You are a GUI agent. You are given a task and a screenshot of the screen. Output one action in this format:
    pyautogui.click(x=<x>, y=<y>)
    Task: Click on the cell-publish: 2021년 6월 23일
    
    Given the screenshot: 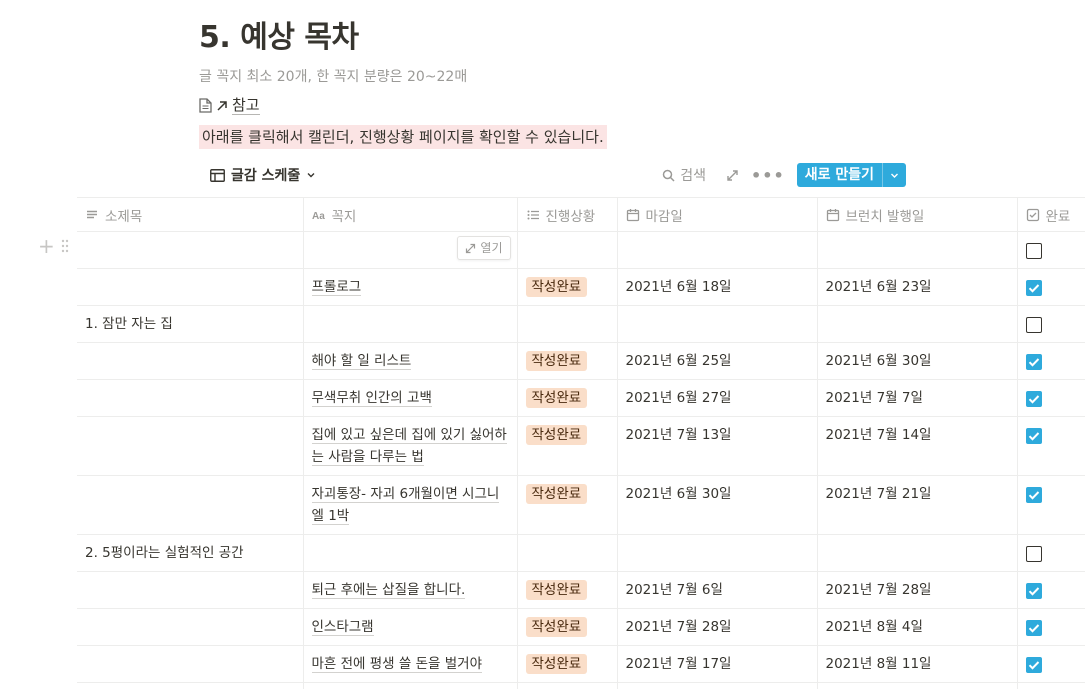 What is the action you would take?
    pyautogui.click(x=917, y=287)
    